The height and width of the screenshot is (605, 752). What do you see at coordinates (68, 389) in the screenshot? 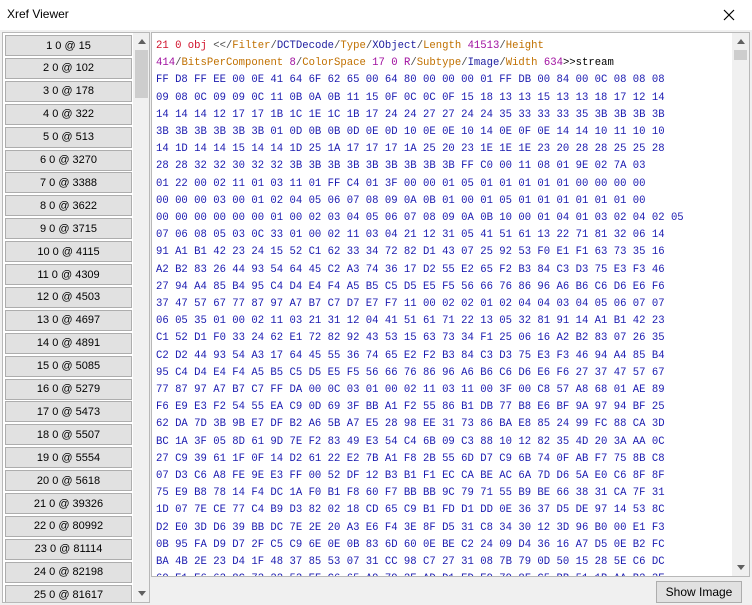
I see `xref-entry-button: 16 0 @ 5279` at bounding box center [68, 389].